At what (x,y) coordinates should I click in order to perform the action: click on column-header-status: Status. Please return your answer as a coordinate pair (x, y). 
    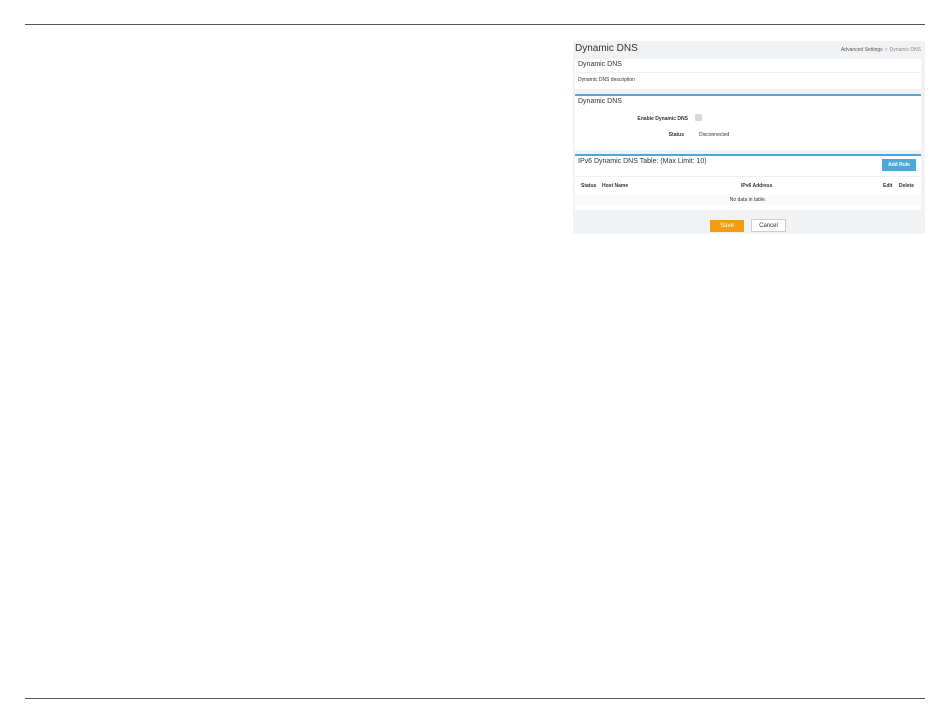
    Looking at the image, I should click on (589, 186).